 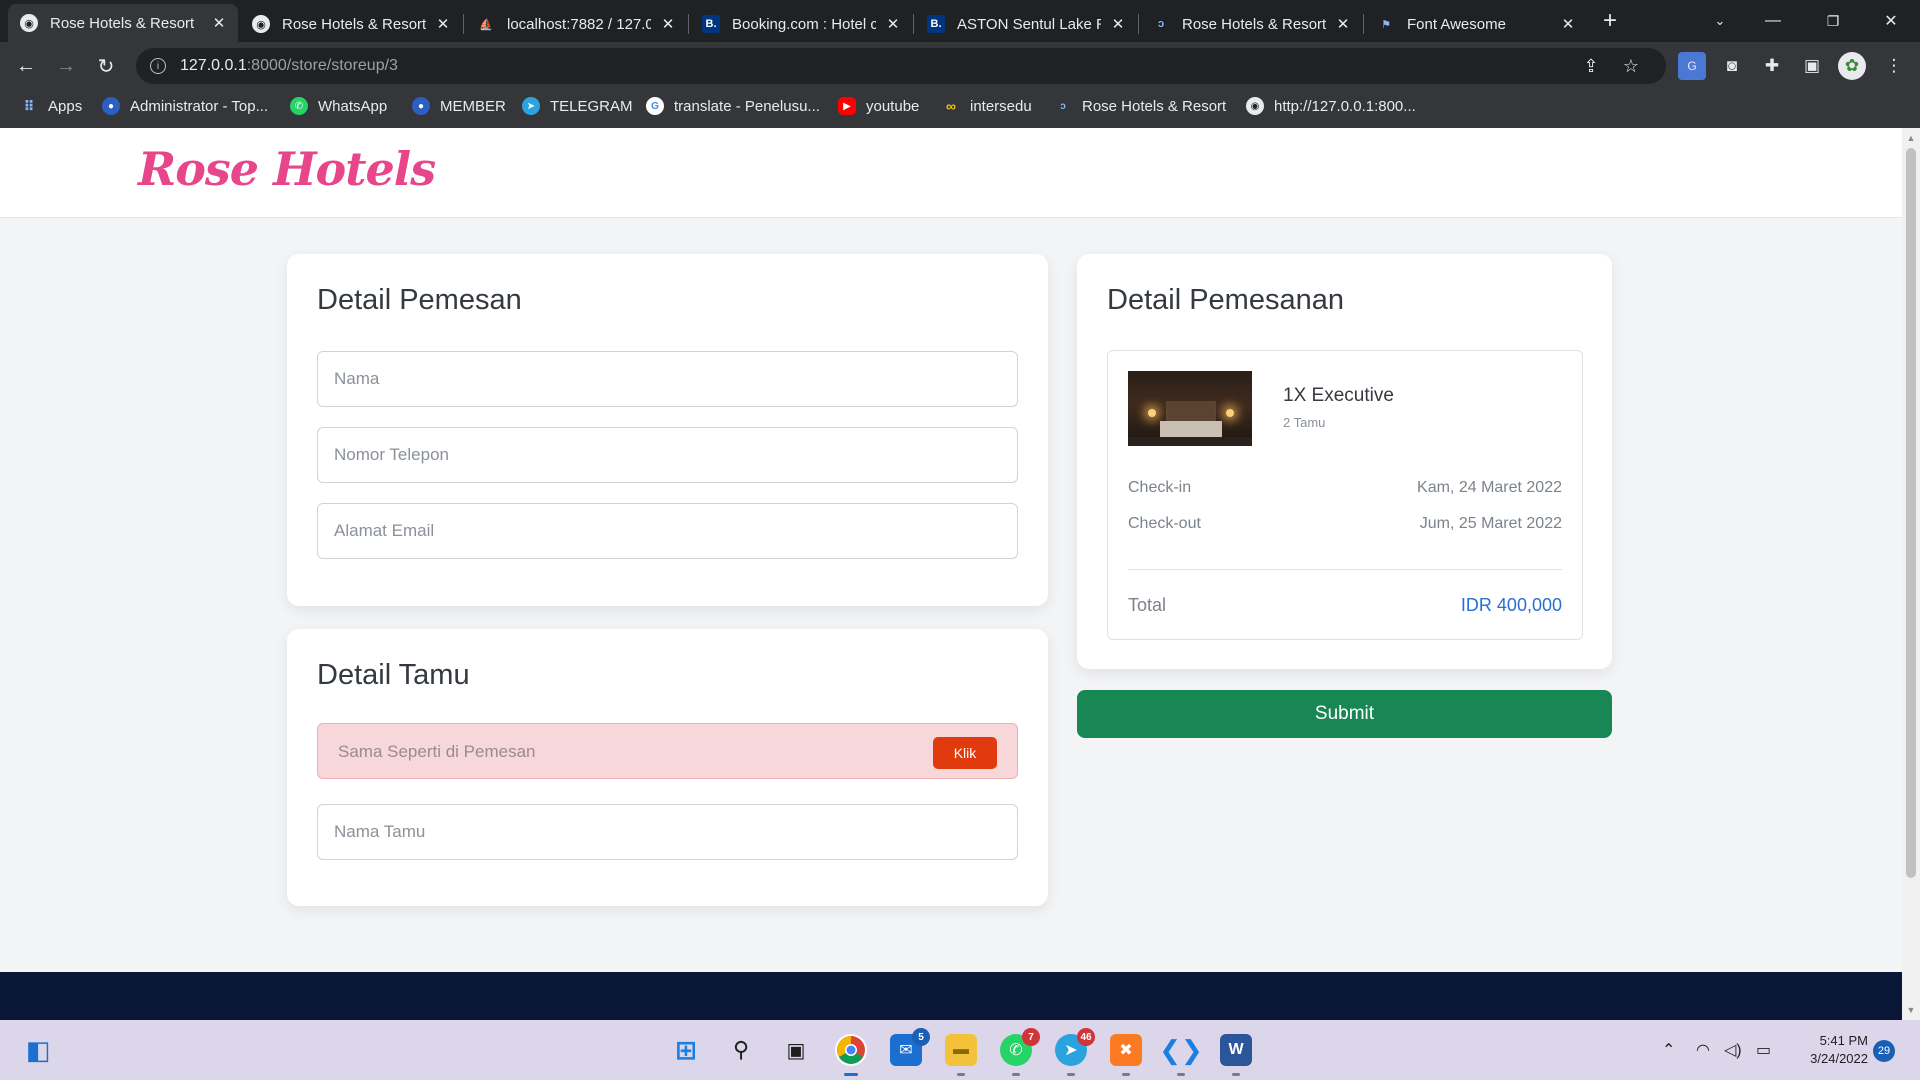 I want to click on room-name: 1X Executive, so click(x=1338, y=395).